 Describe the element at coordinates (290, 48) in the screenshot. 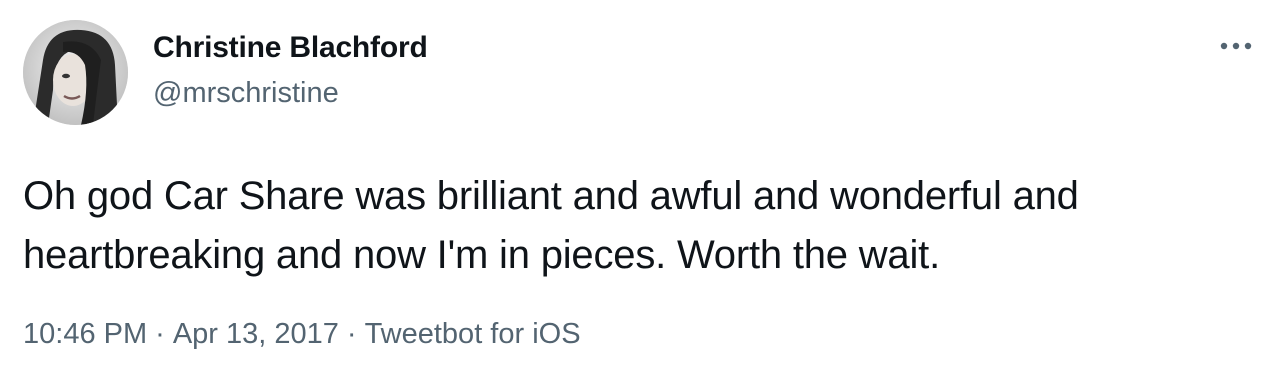

I see `author-display-name: Christine Blachford` at that location.